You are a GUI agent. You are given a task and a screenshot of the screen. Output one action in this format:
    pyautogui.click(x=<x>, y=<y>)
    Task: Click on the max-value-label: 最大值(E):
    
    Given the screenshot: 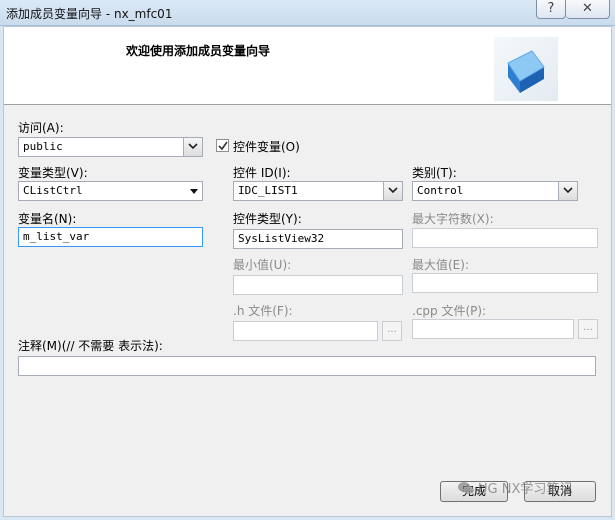 What is the action you would take?
    pyautogui.click(x=440, y=265)
    